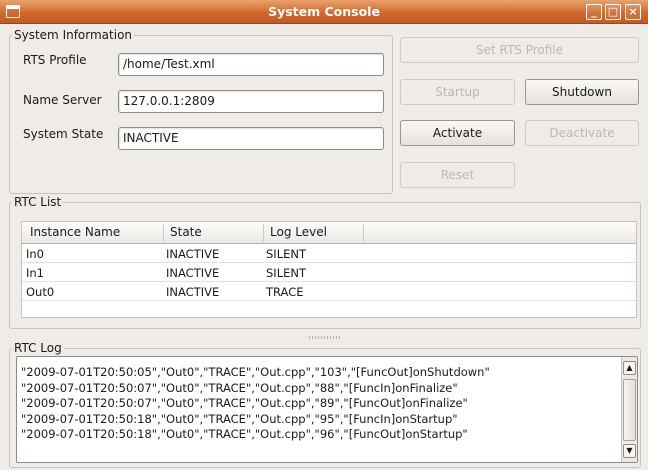  Describe the element at coordinates (75, 232) in the screenshot. I see `column-header-instance-name: Instance Name` at that location.